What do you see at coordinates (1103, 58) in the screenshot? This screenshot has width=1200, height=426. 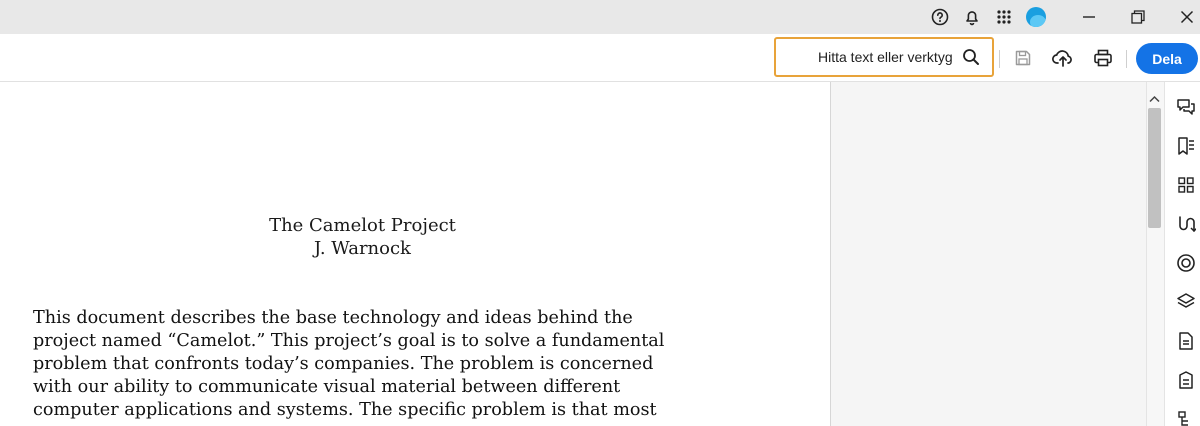 I see `print-icon` at bounding box center [1103, 58].